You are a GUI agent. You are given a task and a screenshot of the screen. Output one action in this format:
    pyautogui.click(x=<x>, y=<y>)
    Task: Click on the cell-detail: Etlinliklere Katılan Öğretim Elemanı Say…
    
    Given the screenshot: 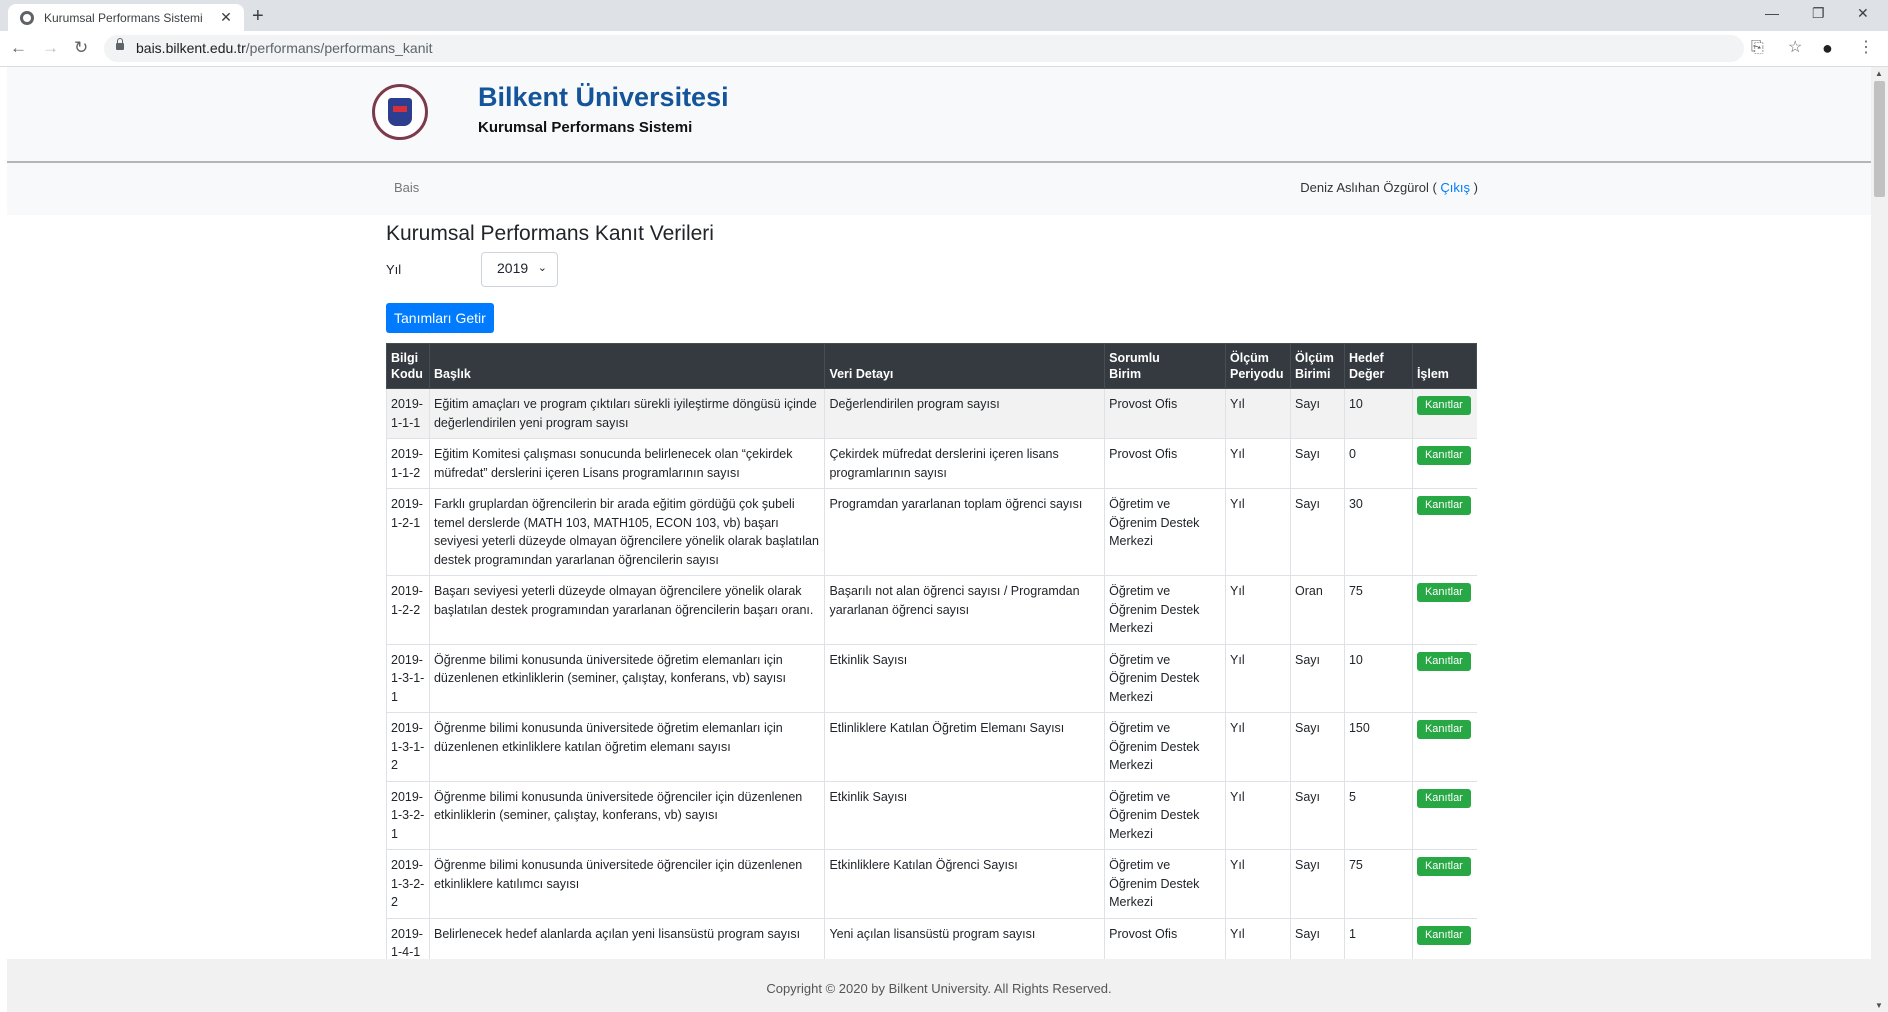 What is the action you would take?
    pyautogui.click(x=964, y=746)
    